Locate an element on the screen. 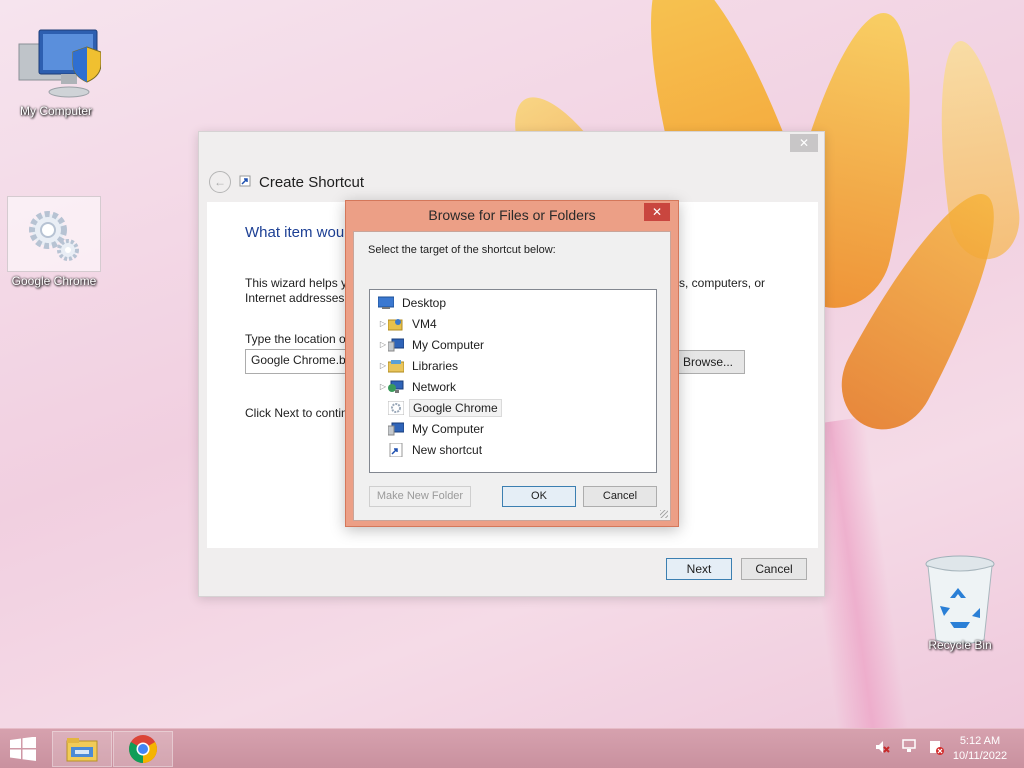 The height and width of the screenshot is (768, 1024). user-folder-icon is located at coordinates (396, 324).